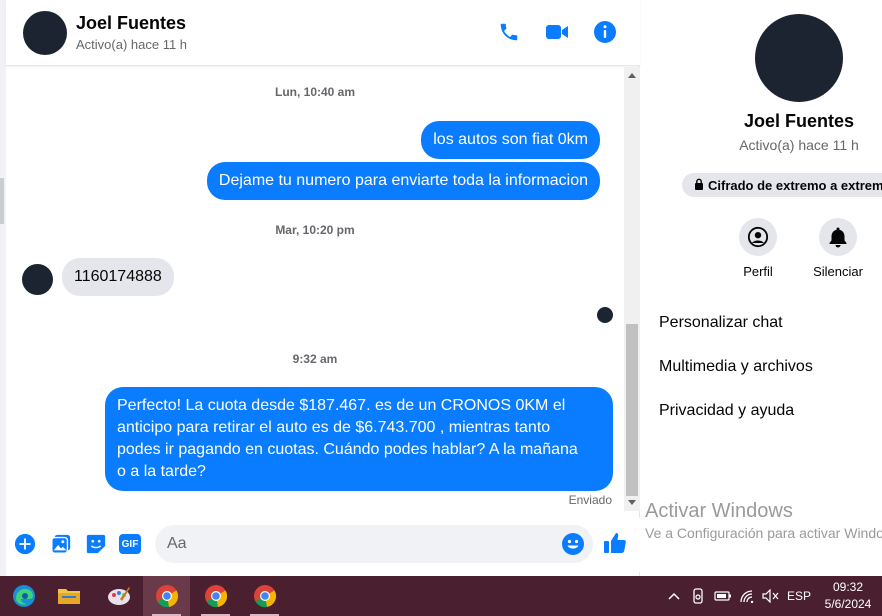 The image size is (882, 616). I want to click on scrollbar-thumb, so click(632, 410).